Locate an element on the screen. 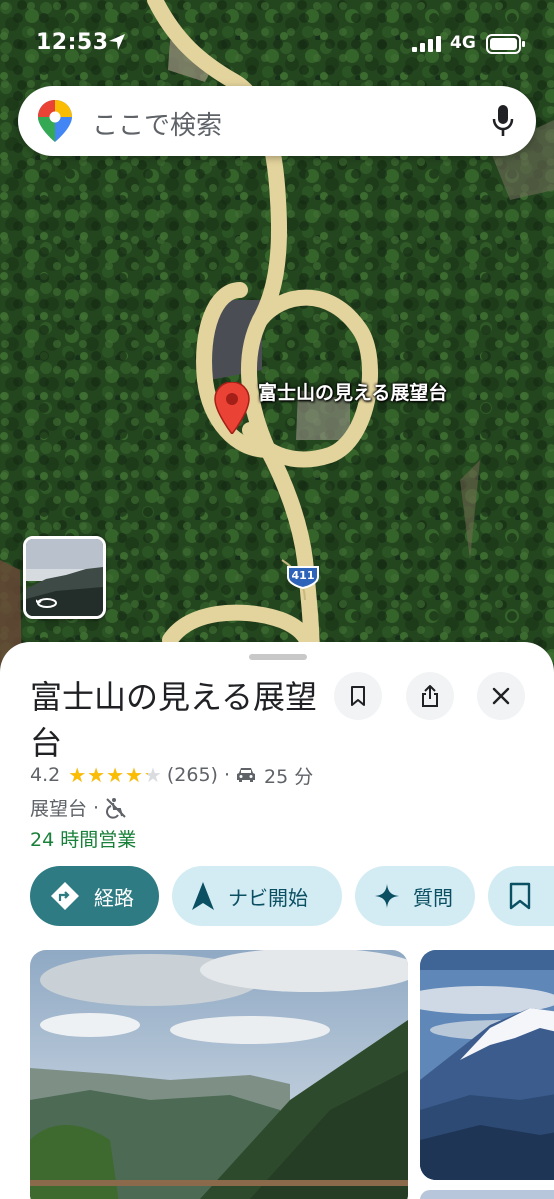  route-number: 411 is located at coordinates (303, 575).